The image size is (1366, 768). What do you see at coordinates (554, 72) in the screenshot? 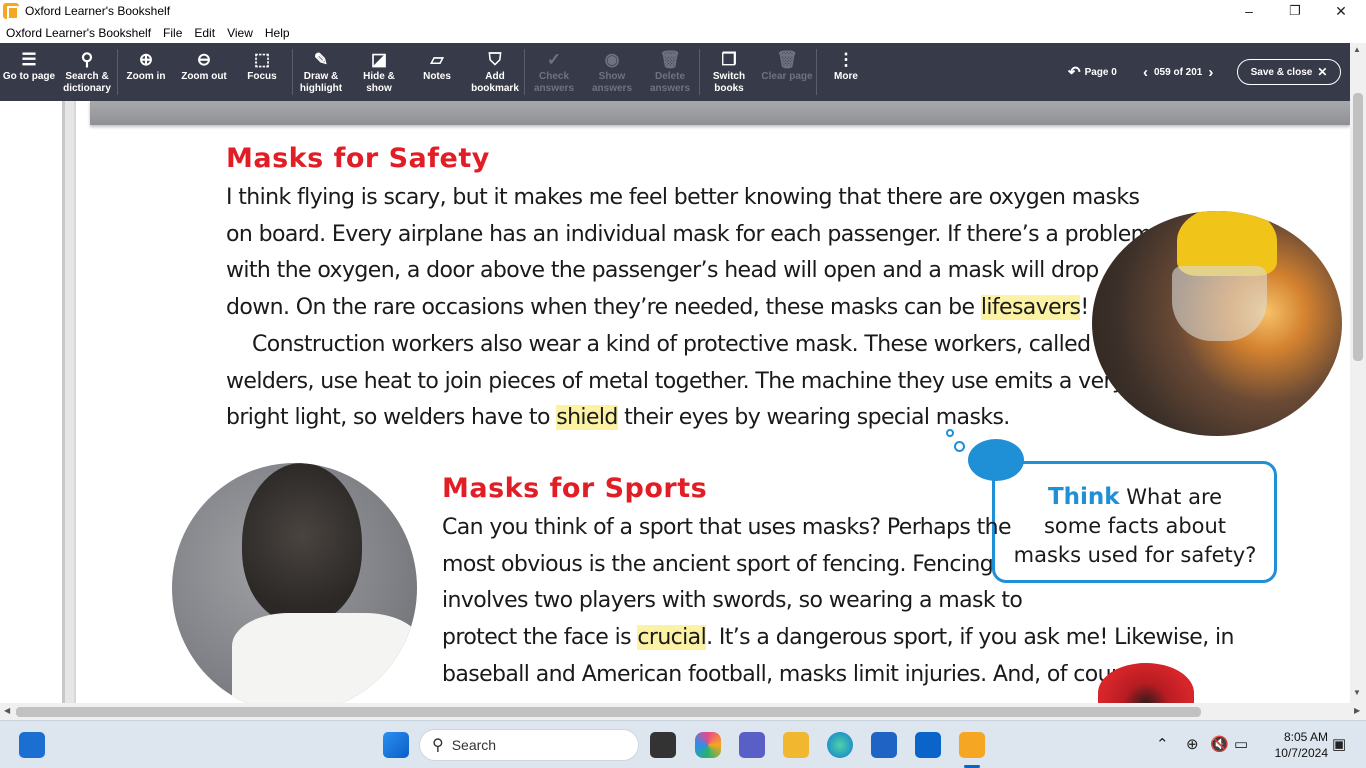
I see `check-answers-button: ✓ Check answers` at bounding box center [554, 72].